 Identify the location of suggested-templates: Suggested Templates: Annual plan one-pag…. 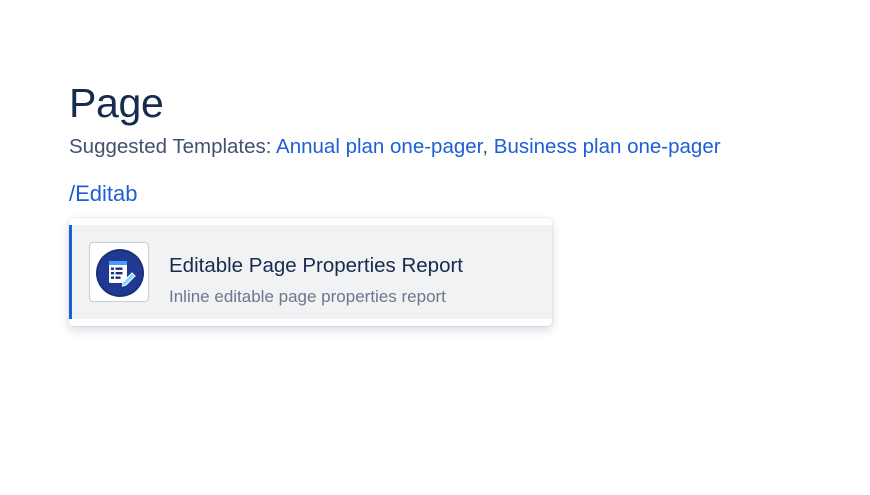
(395, 147).